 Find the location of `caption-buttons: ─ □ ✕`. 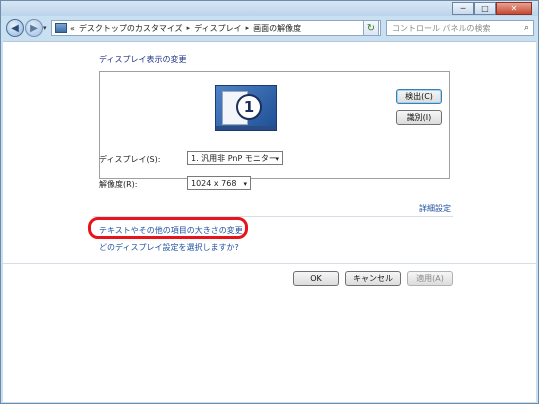

caption-buttons: ─ □ ✕ is located at coordinates (492, 8).